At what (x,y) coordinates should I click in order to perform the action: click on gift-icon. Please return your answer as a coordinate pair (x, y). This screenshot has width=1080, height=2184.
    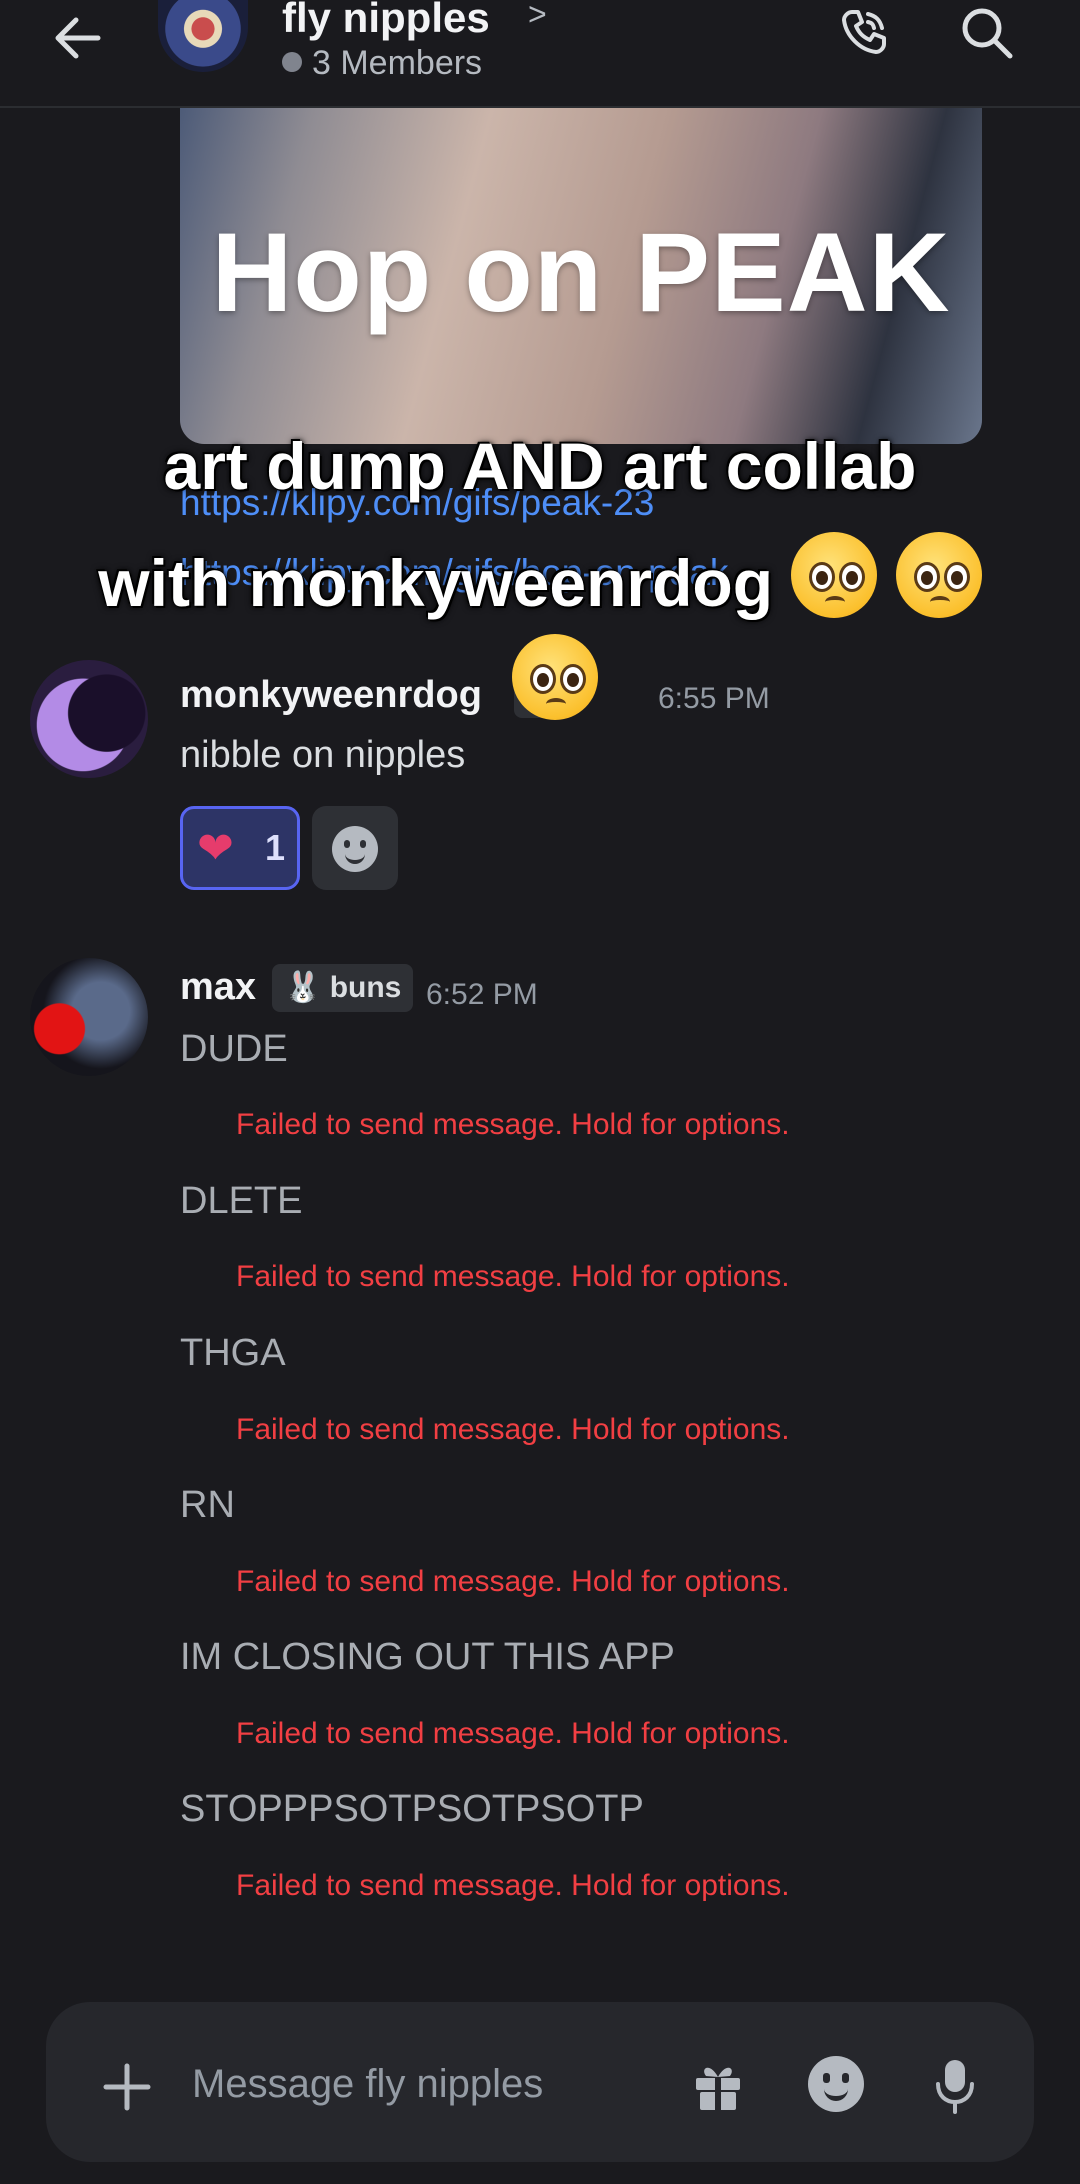
    Looking at the image, I should click on (718, 2086).